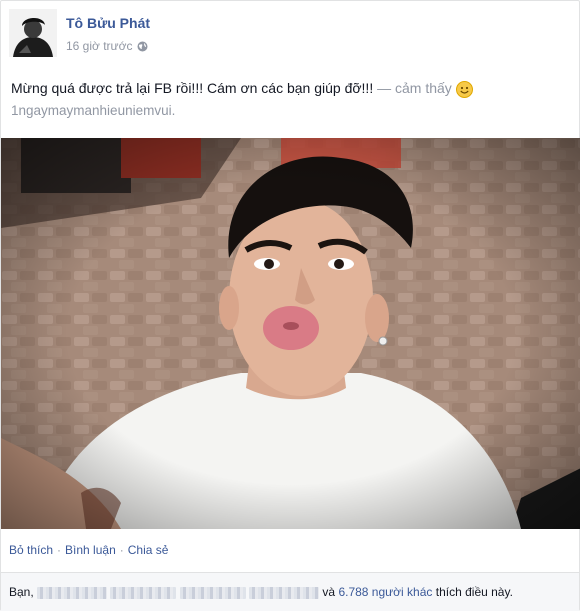  What do you see at coordinates (414, 88) in the screenshot?
I see `feeling-label: — cảm thấy` at bounding box center [414, 88].